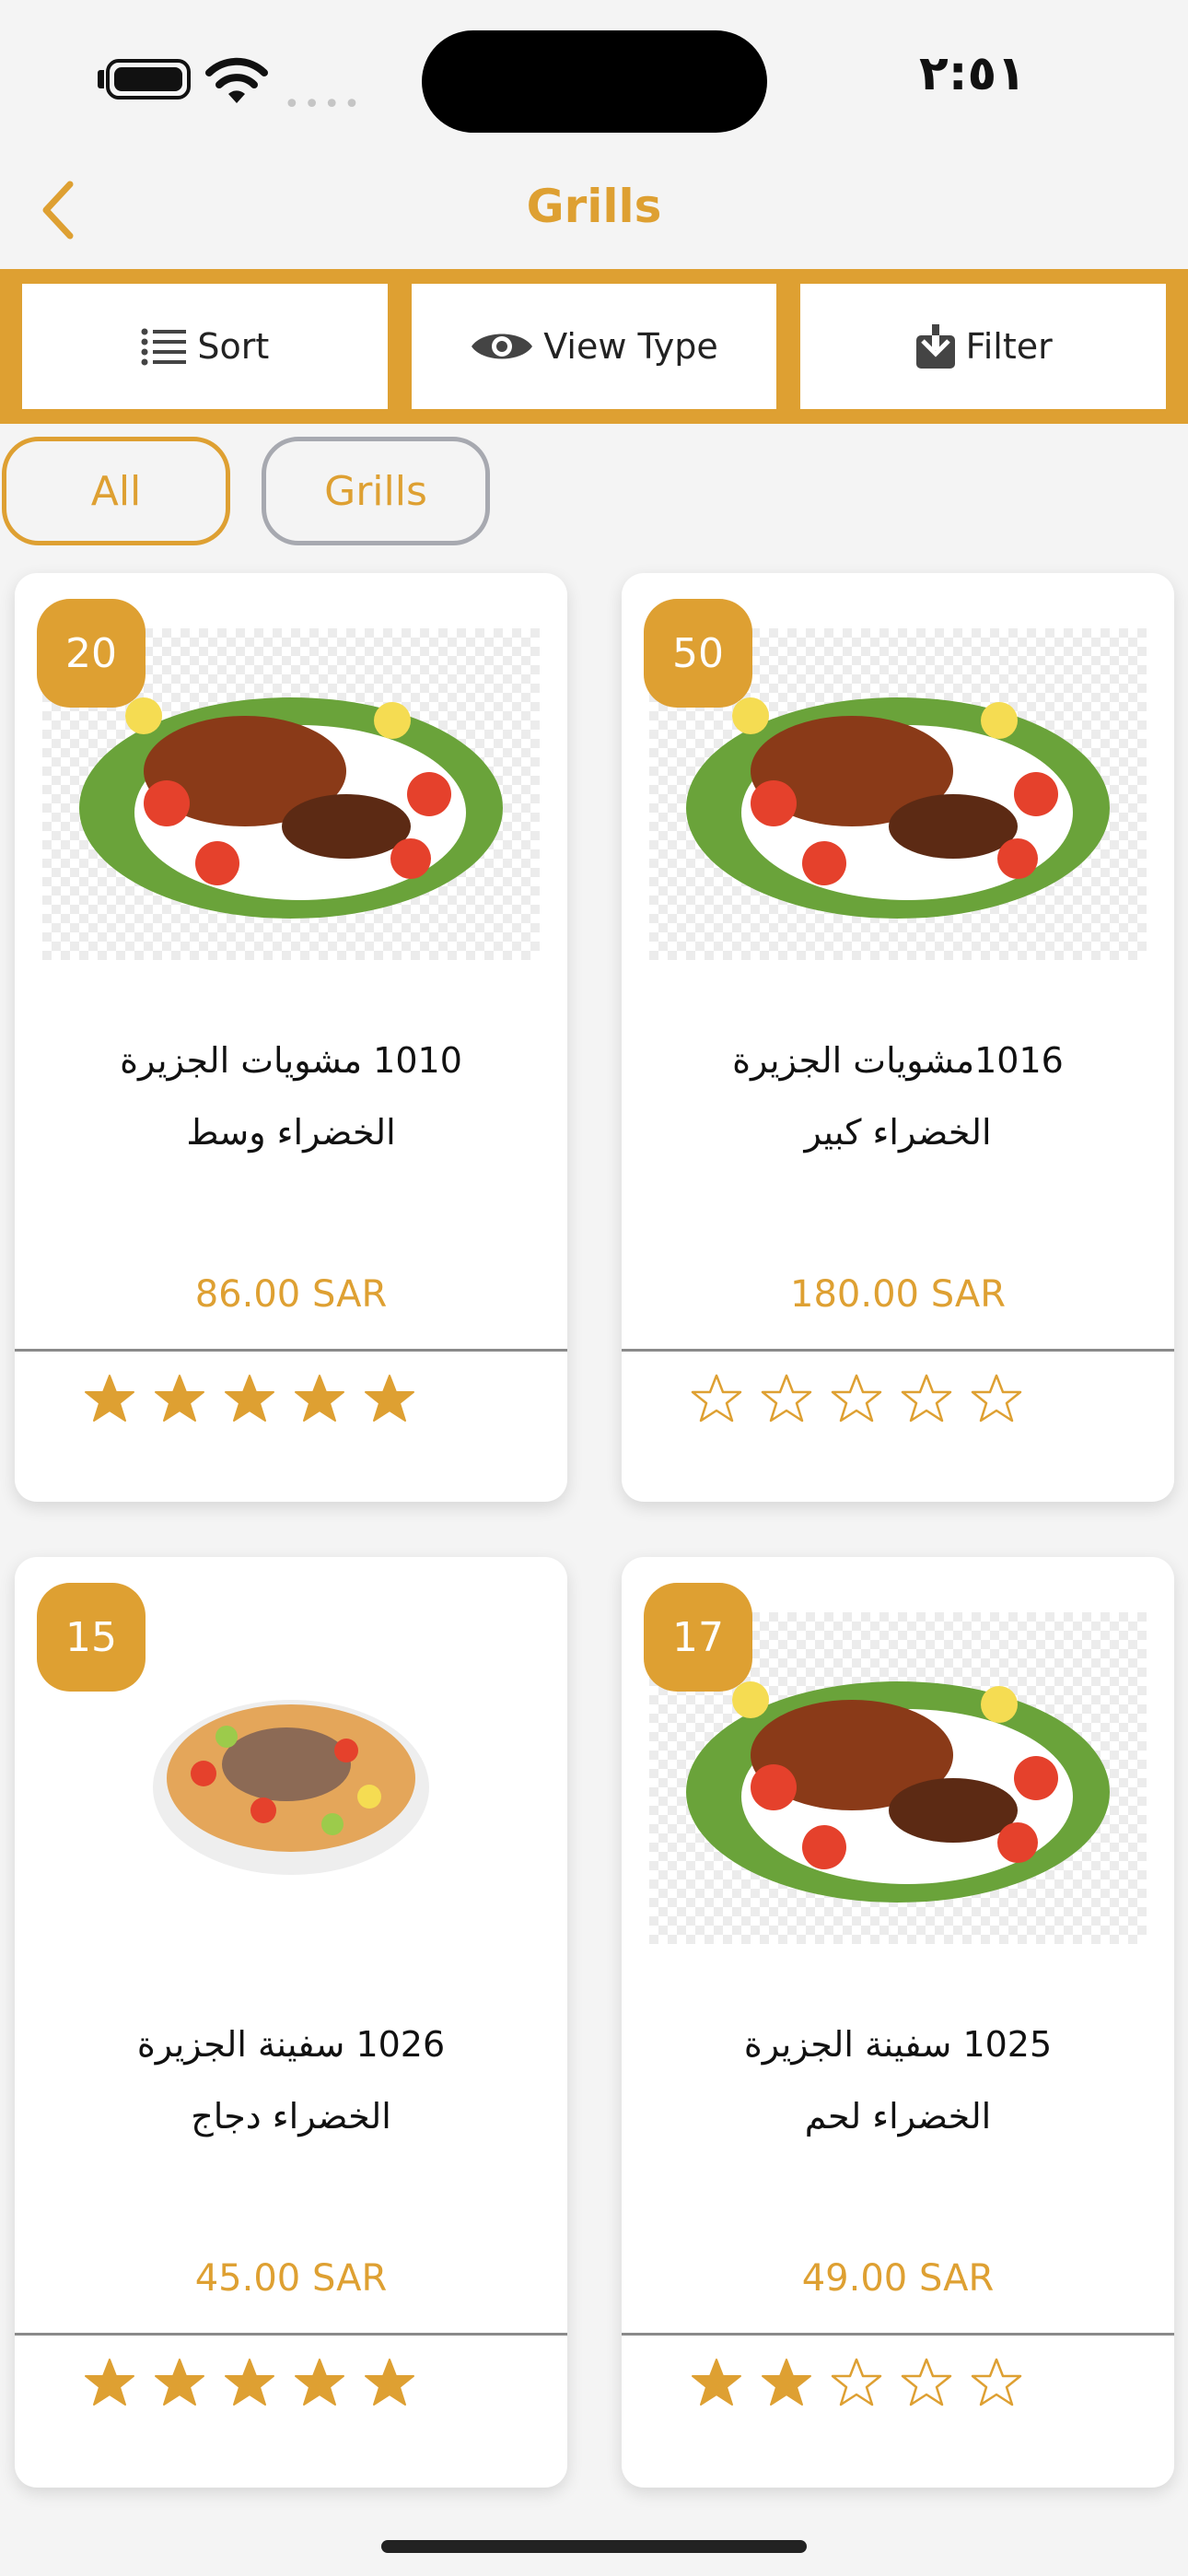 The height and width of the screenshot is (2576, 1188). What do you see at coordinates (291, 2278) in the screenshot?
I see `product-price: 45.00 SAR` at bounding box center [291, 2278].